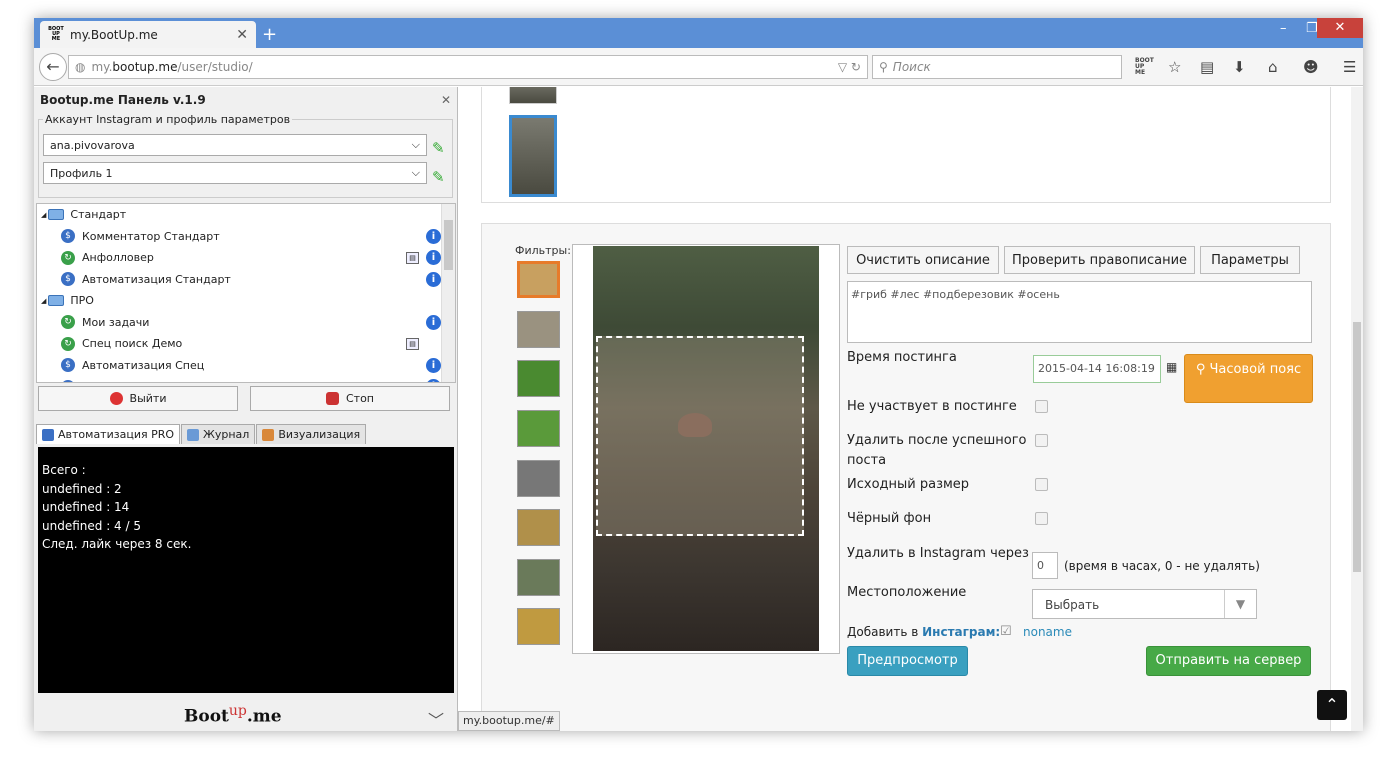 This screenshot has width=1397, height=780. I want to click on post-time-input: 2015-04-14 16:08:19, so click(1097, 369).